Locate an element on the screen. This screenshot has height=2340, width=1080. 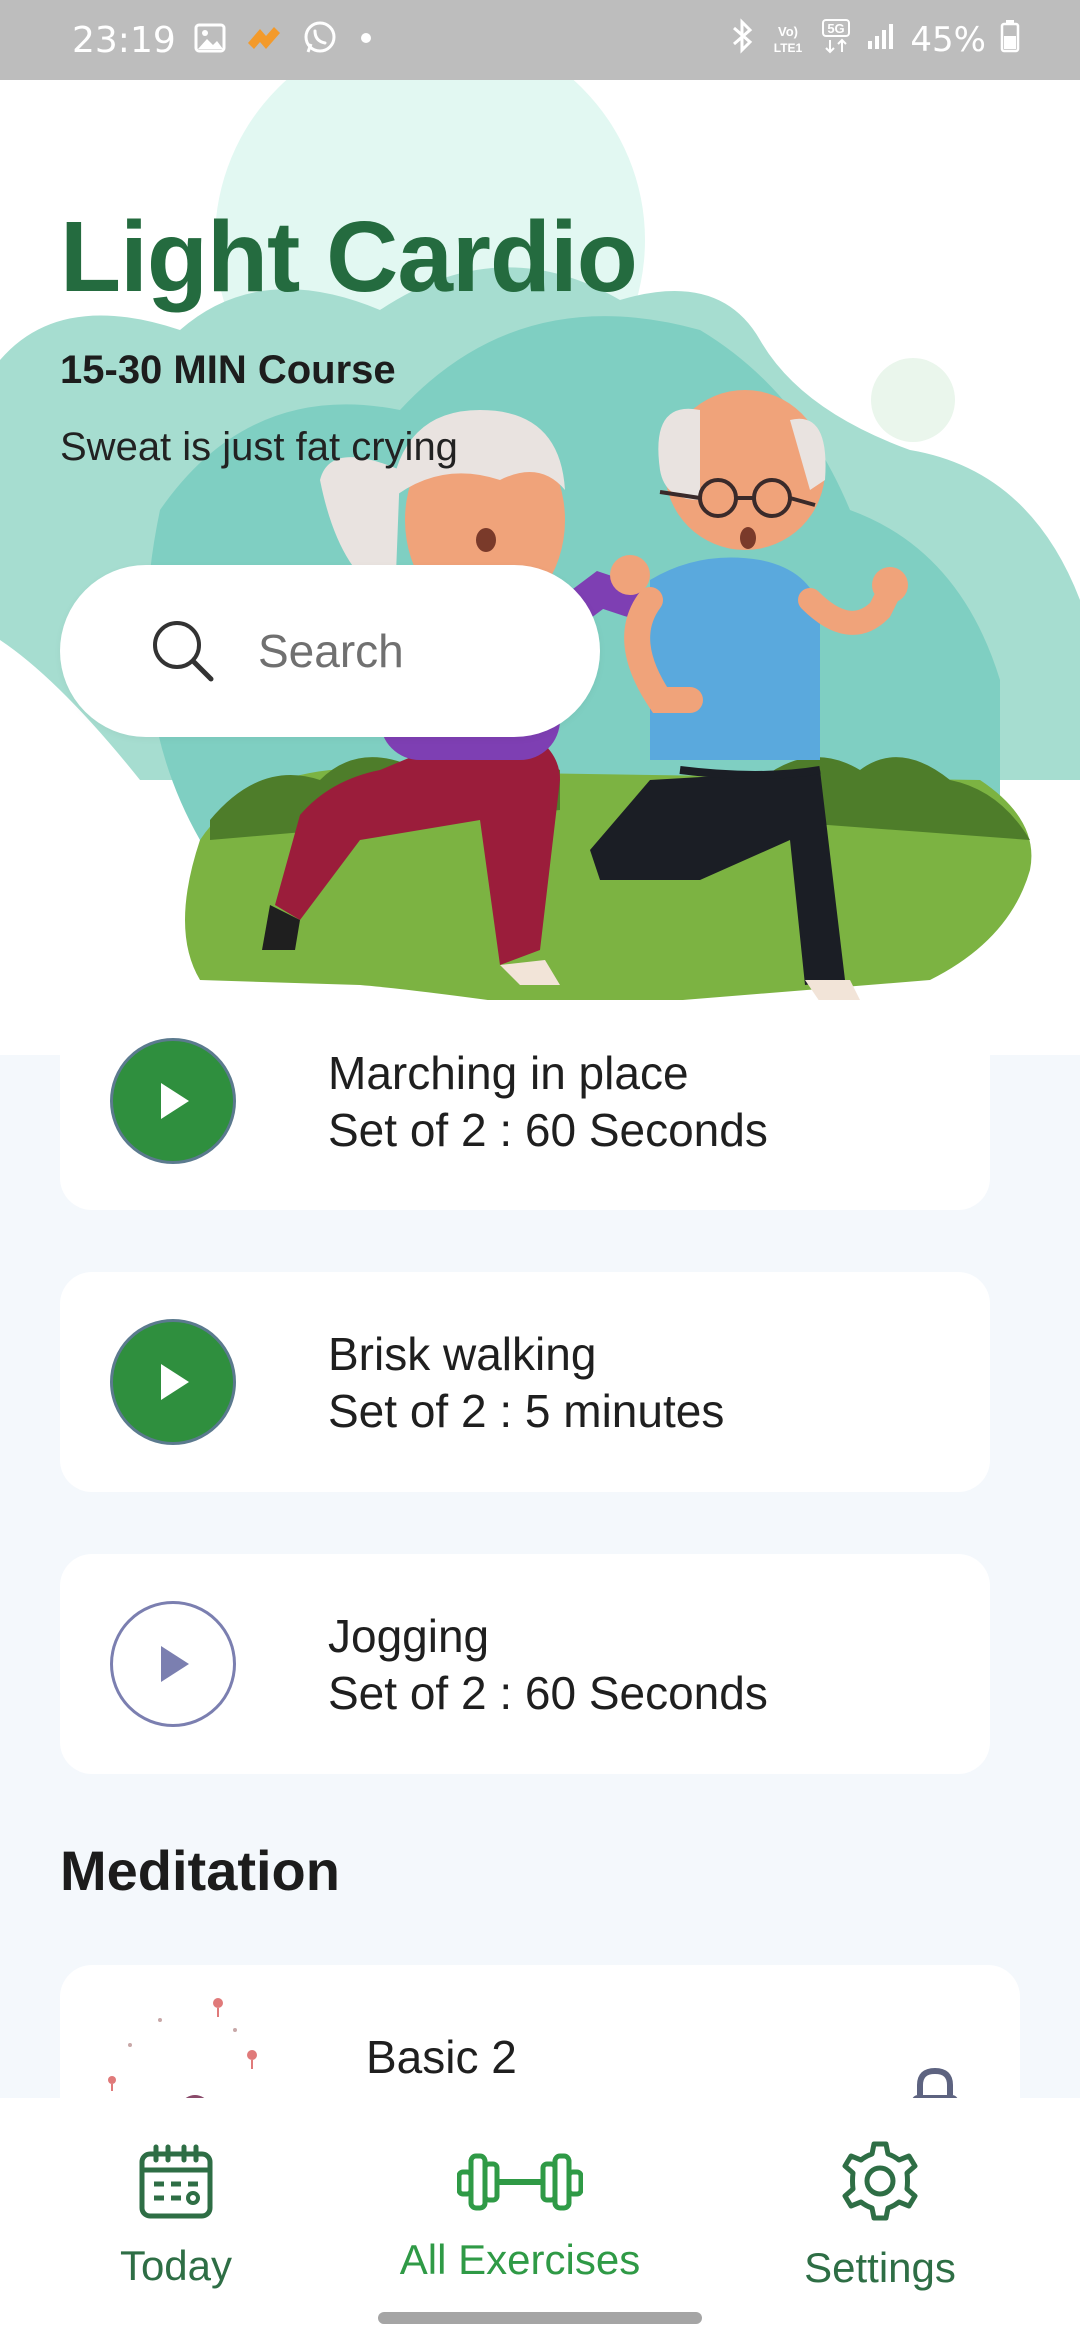
status-bar: 23:19 Vo) LTE1 5G 45% is located at coordinates (540, 40).